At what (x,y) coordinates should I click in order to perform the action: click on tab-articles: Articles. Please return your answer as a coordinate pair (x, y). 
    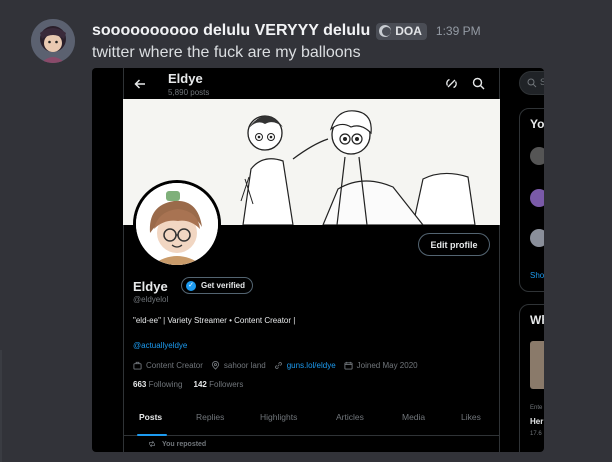
    Looking at the image, I should click on (350, 417).